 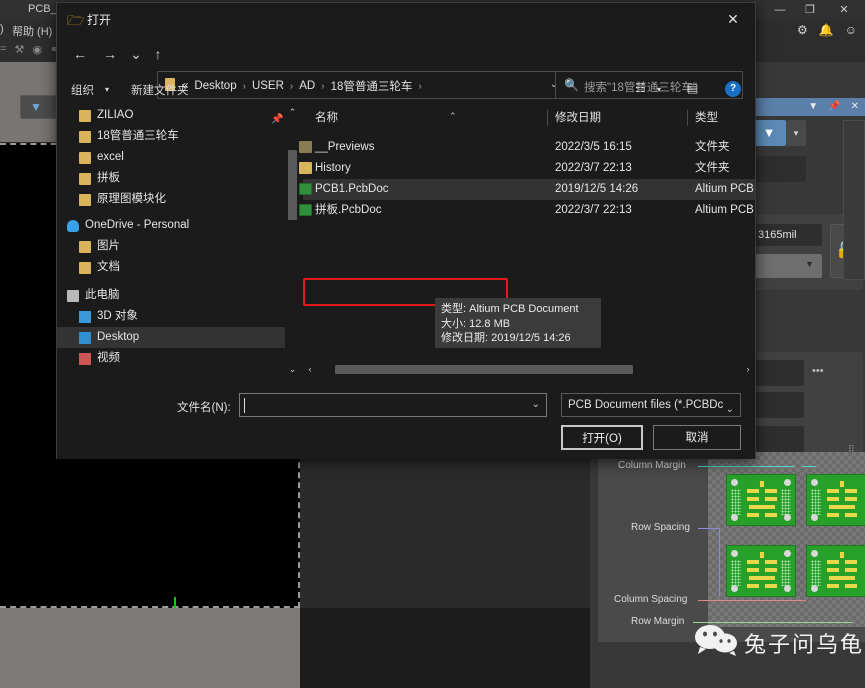 What do you see at coordinates (748, 369) in the screenshot?
I see `scroll-right-button: ›` at bounding box center [748, 369].